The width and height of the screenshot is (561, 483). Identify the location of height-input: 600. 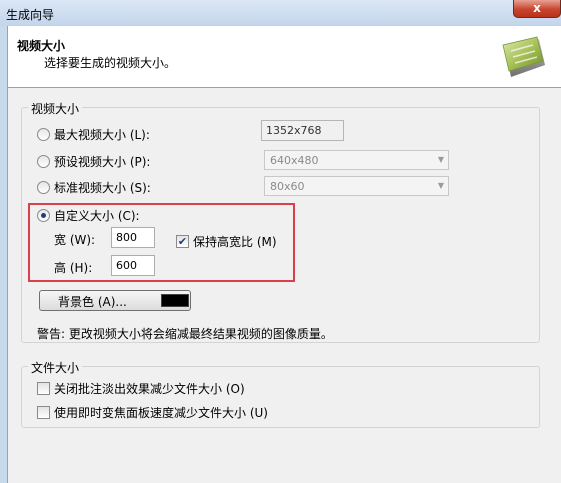
(133, 265).